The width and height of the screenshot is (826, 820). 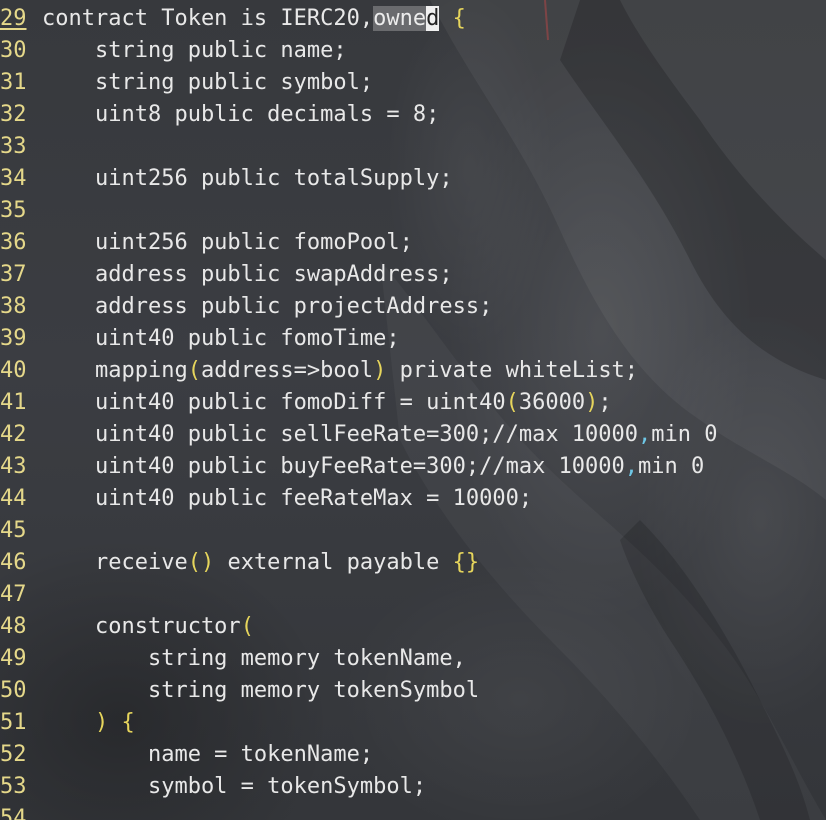 What do you see at coordinates (13, 722) in the screenshot?
I see `line-number: 51` at bounding box center [13, 722].